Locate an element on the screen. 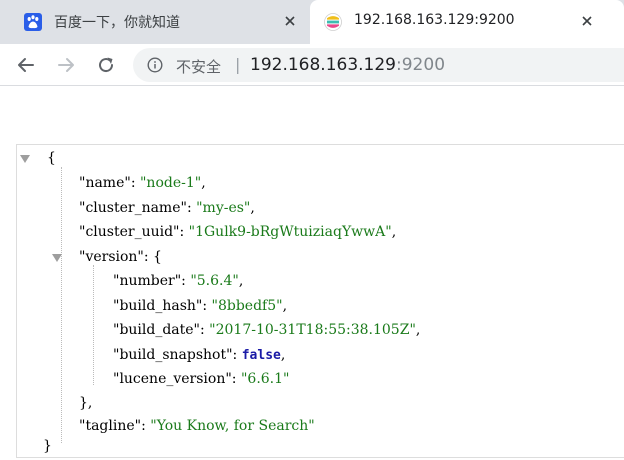 This screenshot has height=460, width=624. tab-strip: 百度一下，你就知道 192.168.163.129:9200 is located at coordinates (312, 22).